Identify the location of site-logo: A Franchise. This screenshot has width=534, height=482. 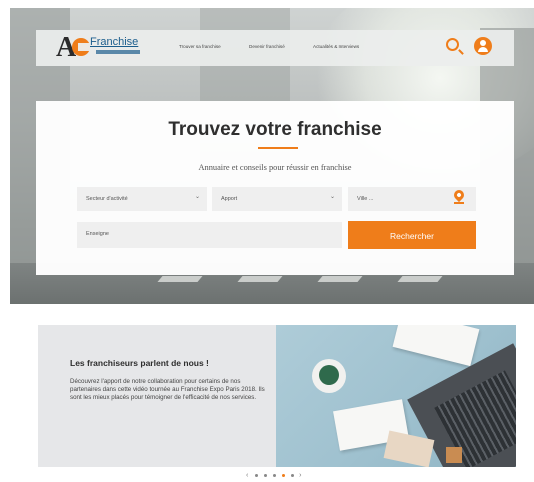
(104, 47).